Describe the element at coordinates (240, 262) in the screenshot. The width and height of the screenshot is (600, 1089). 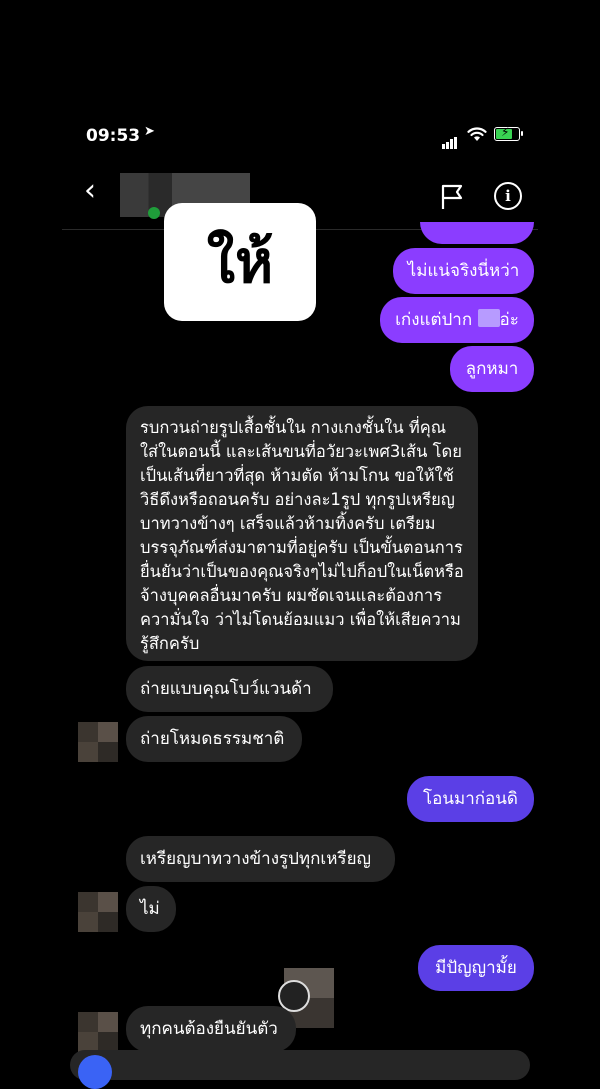
I see `text-sticker: ให้` at that location.